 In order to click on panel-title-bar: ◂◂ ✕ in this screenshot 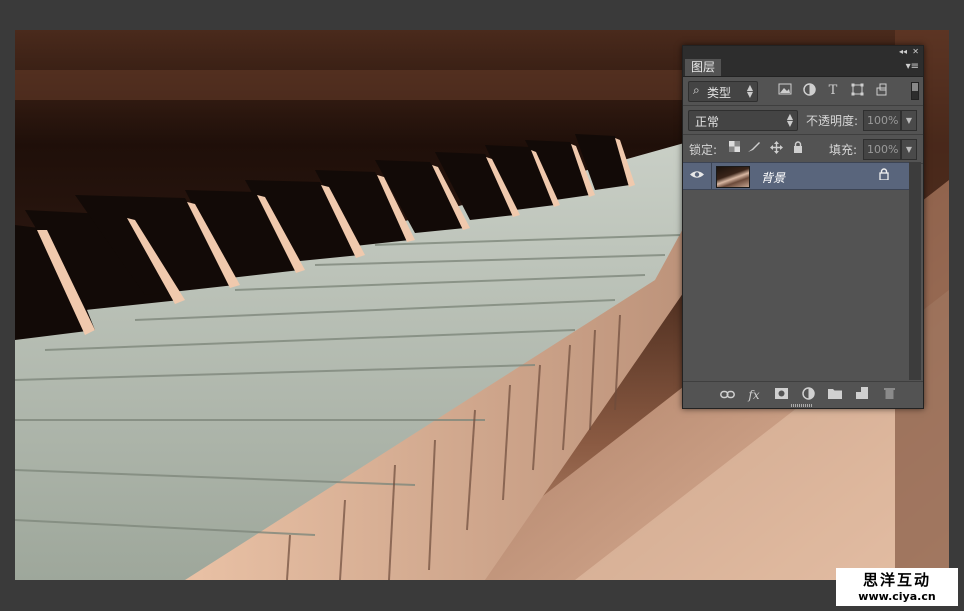, I will do `click(803, 52)`.